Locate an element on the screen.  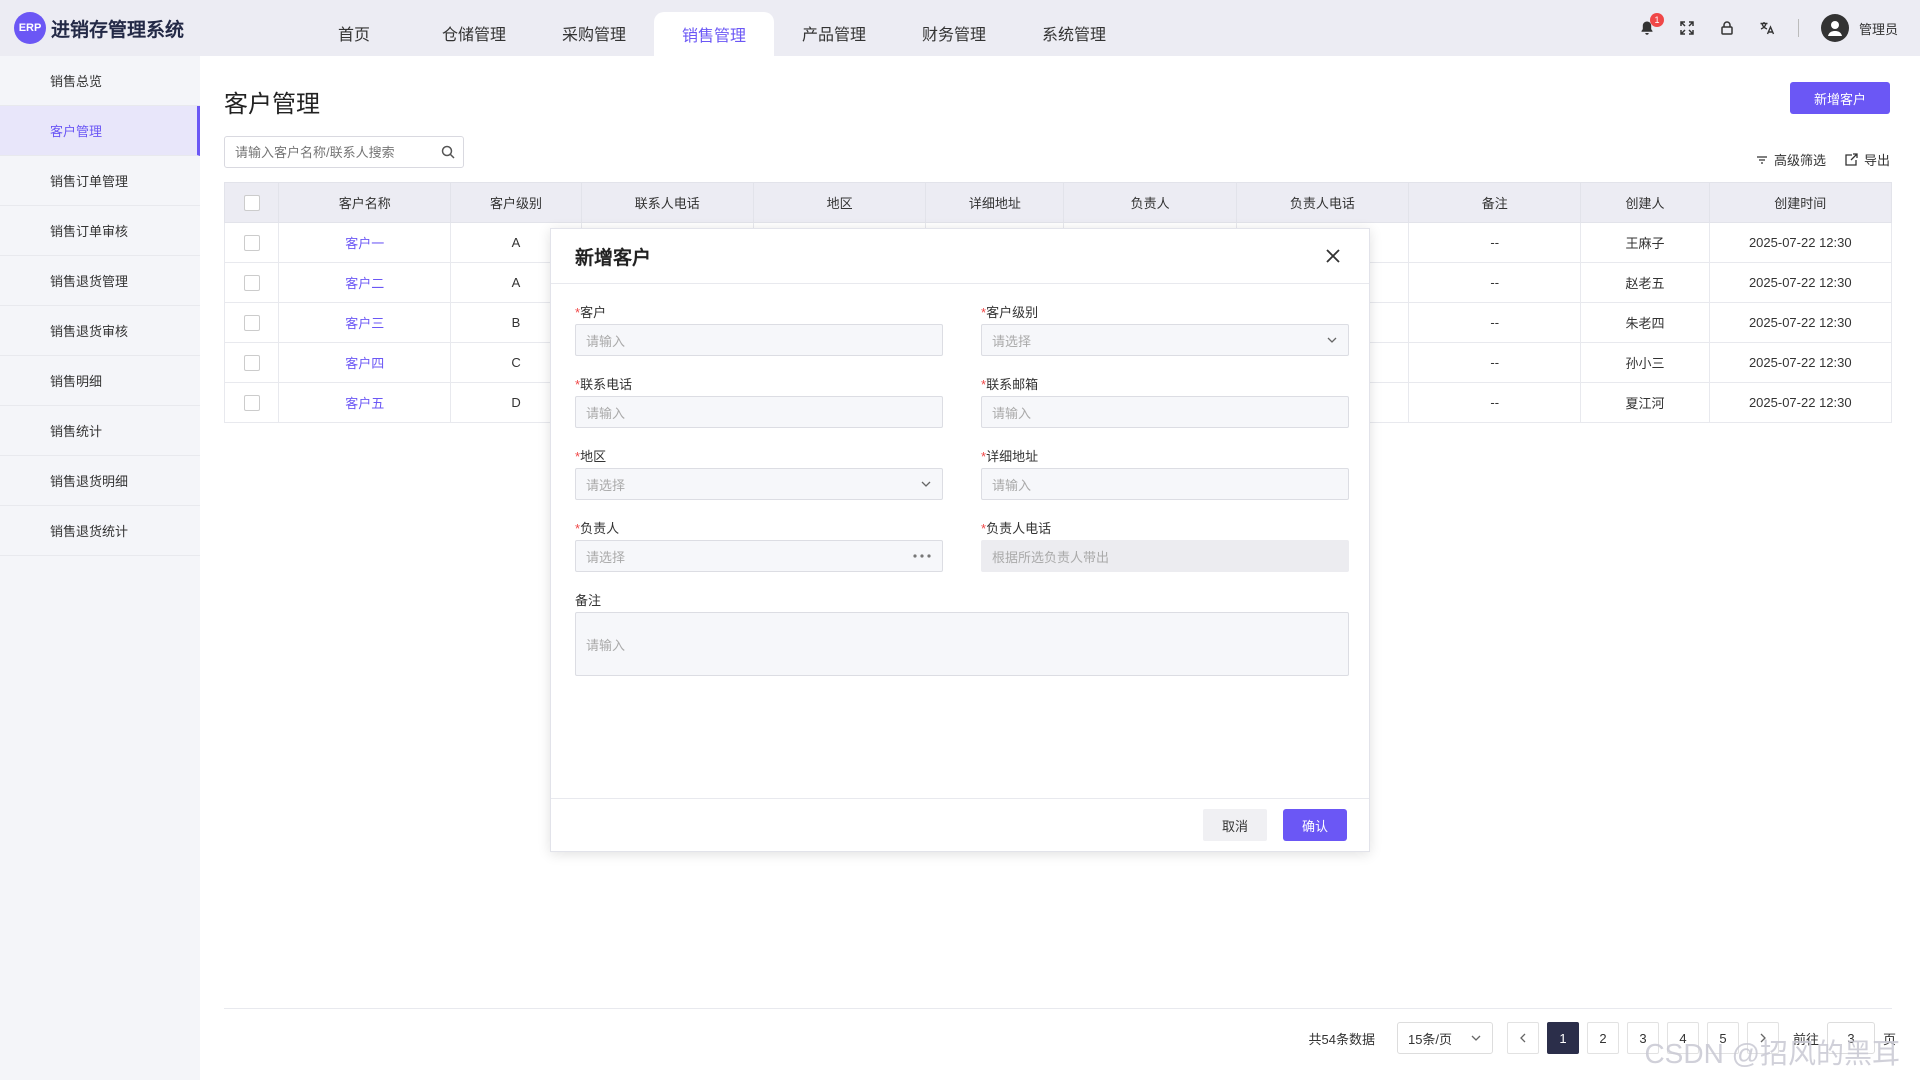
owner-select: 请选择 is located at coordinates (759, 556).